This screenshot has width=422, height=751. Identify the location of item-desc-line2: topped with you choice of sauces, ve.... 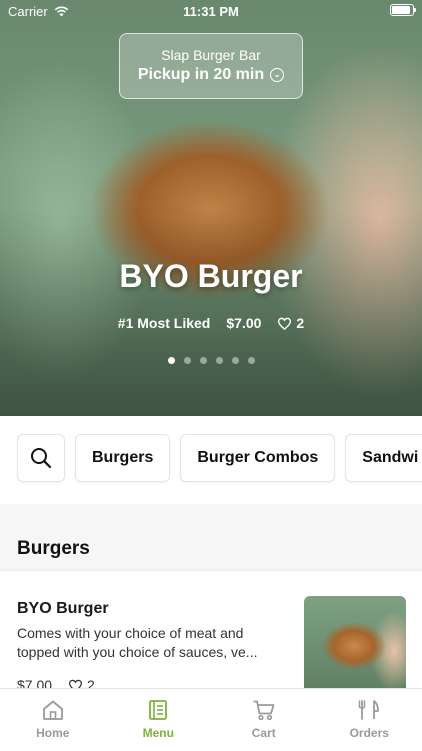
(152, 652).